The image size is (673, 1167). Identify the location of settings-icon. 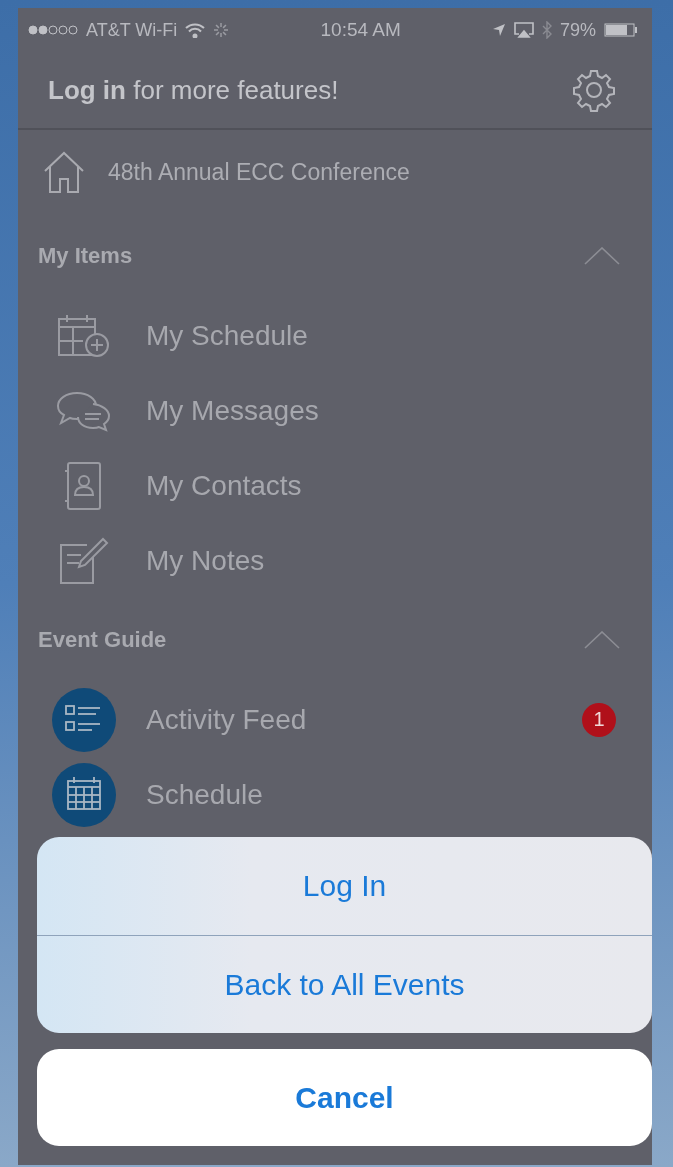
(594, 90).